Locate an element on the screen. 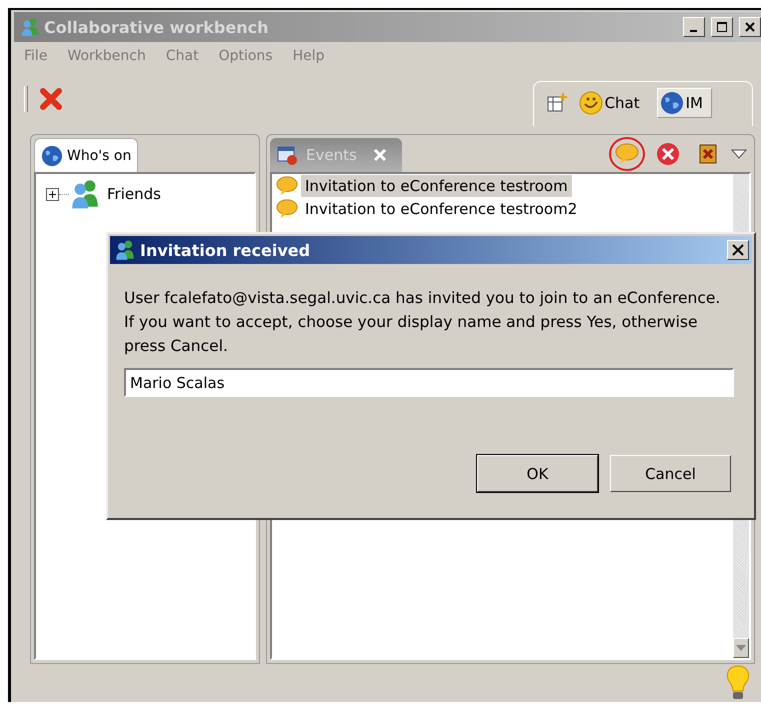 This screenshot has height=704, width=761. tree-item: Friends is located at coordinates (134, 194).